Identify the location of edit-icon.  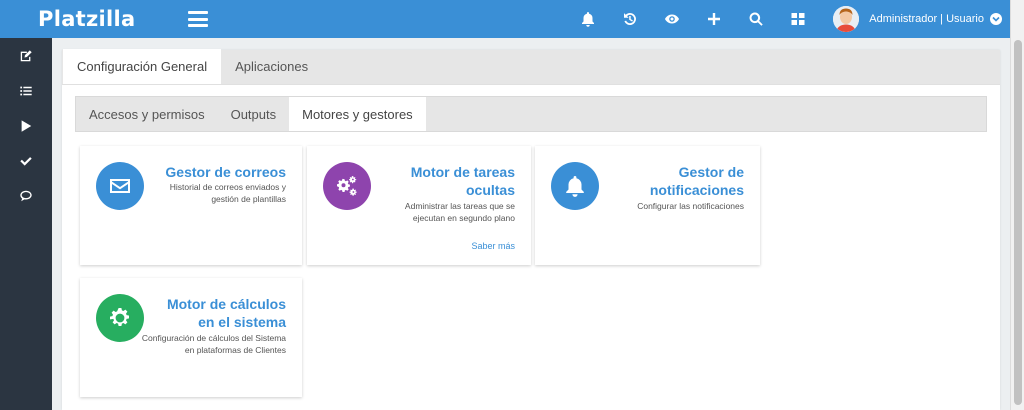
(26, 55).